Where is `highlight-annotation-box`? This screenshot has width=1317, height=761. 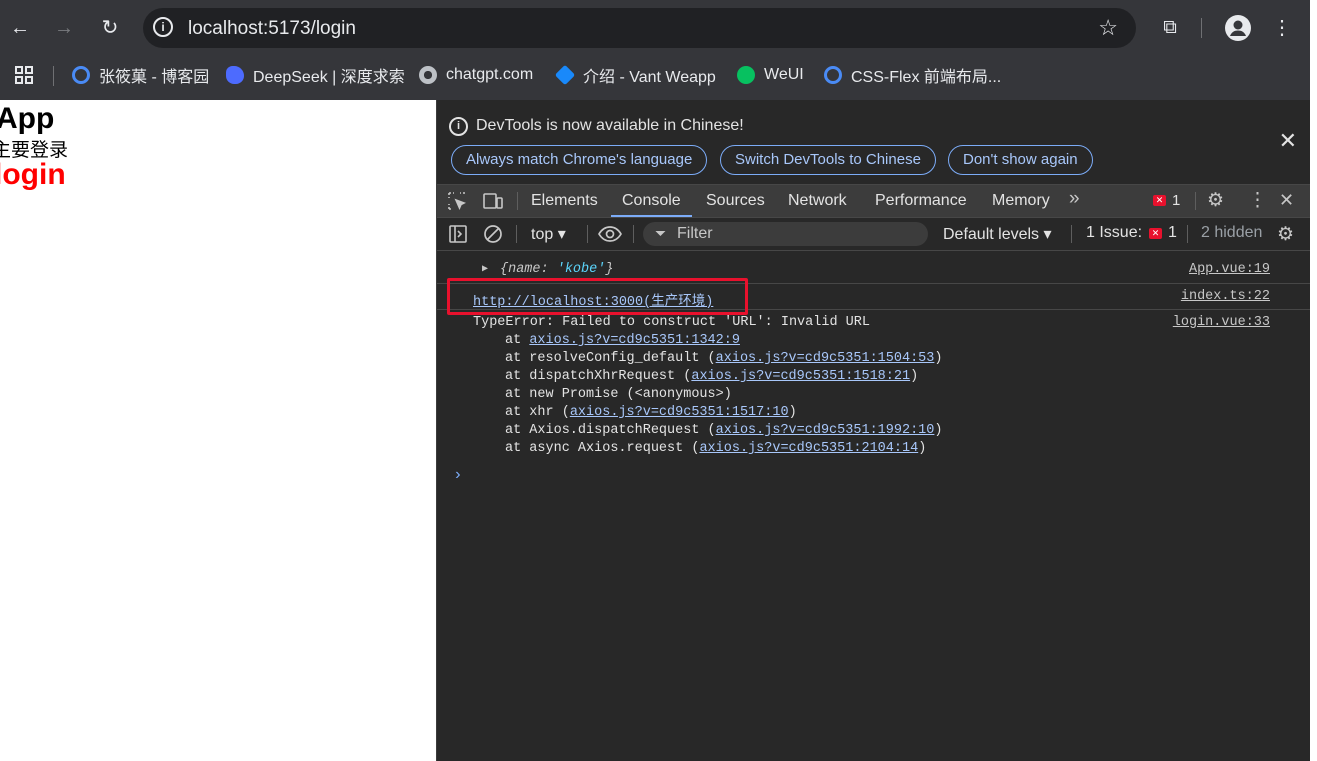 highlight-annotation-box is located at coordinates (597, 296).